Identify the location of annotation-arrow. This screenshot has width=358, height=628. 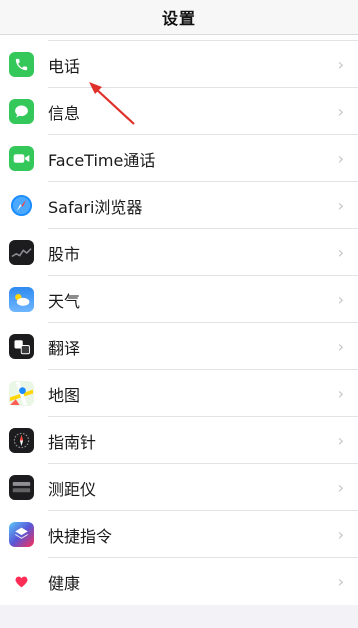
(112, 103).